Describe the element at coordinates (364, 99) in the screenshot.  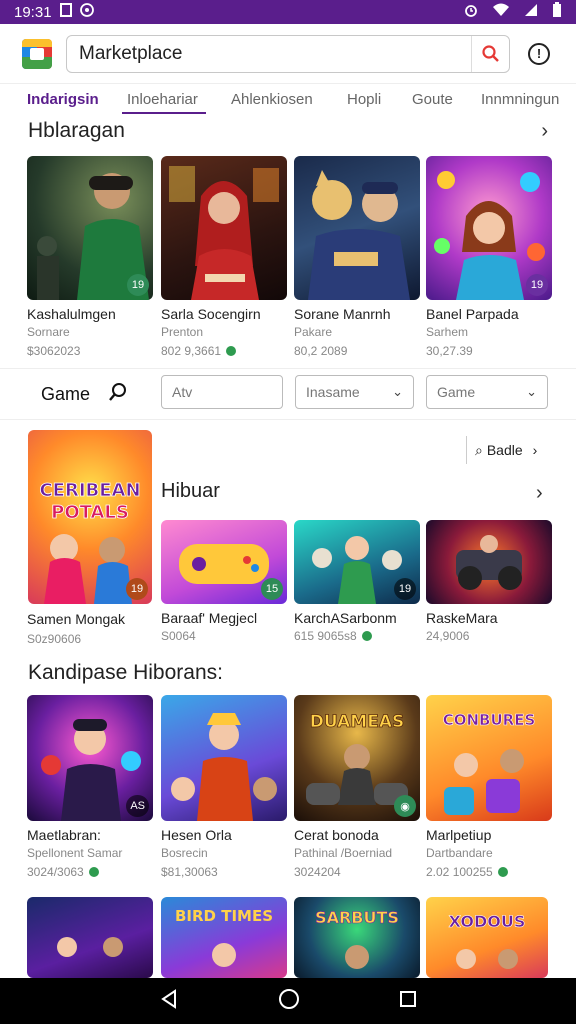
I see `tab-3: Hopli` at that location.